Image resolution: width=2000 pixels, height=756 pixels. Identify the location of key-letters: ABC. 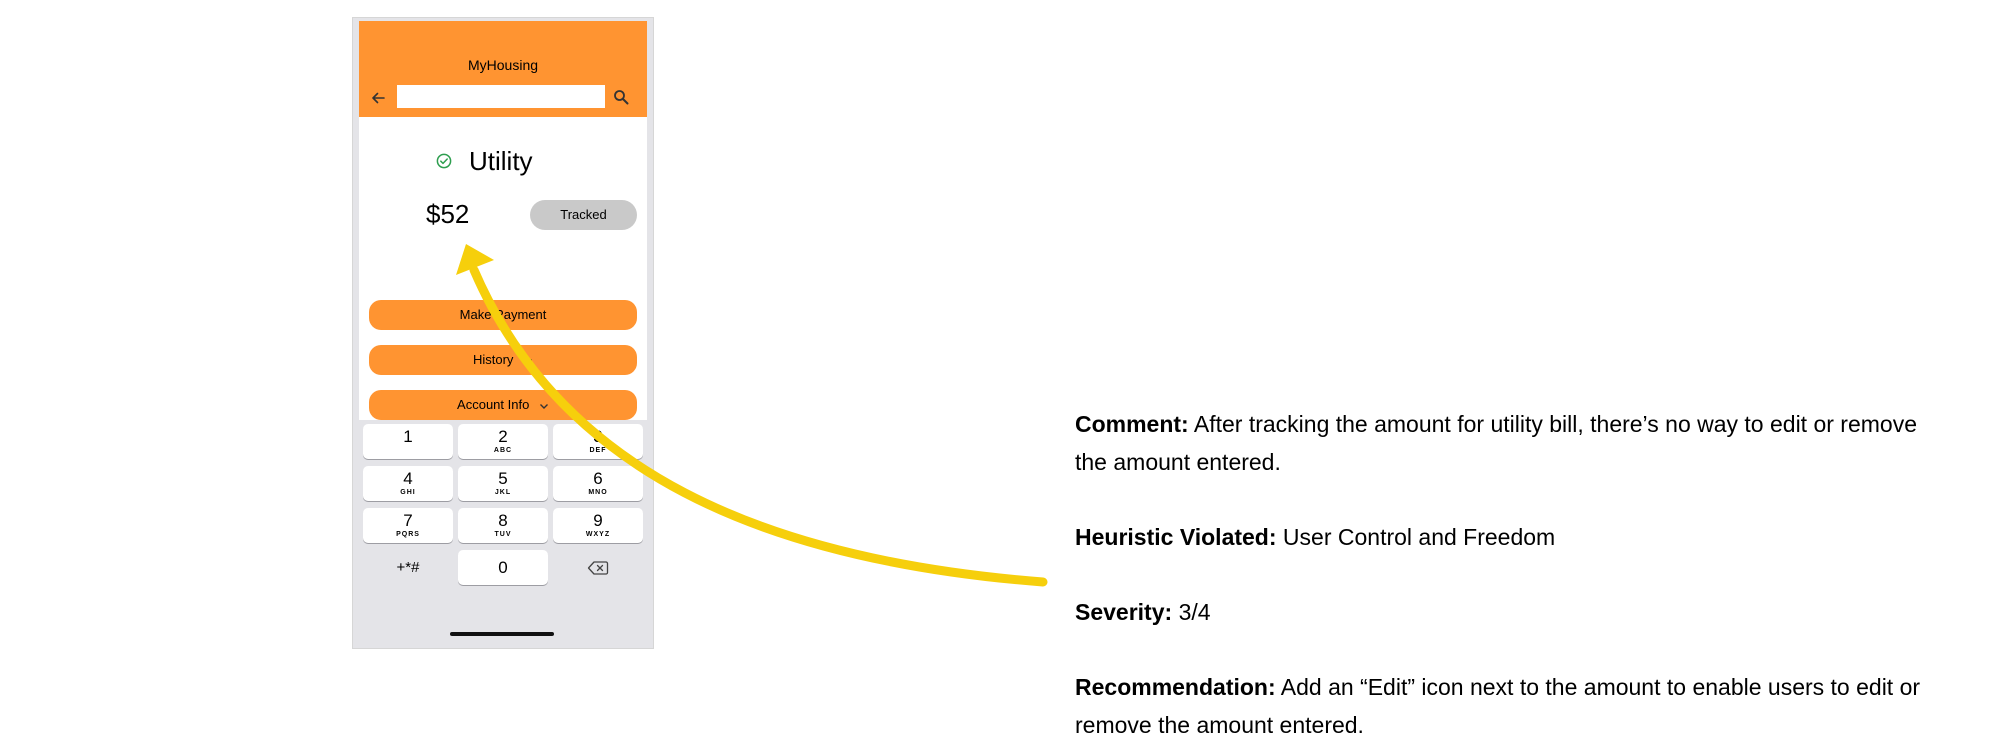
(503, 450).